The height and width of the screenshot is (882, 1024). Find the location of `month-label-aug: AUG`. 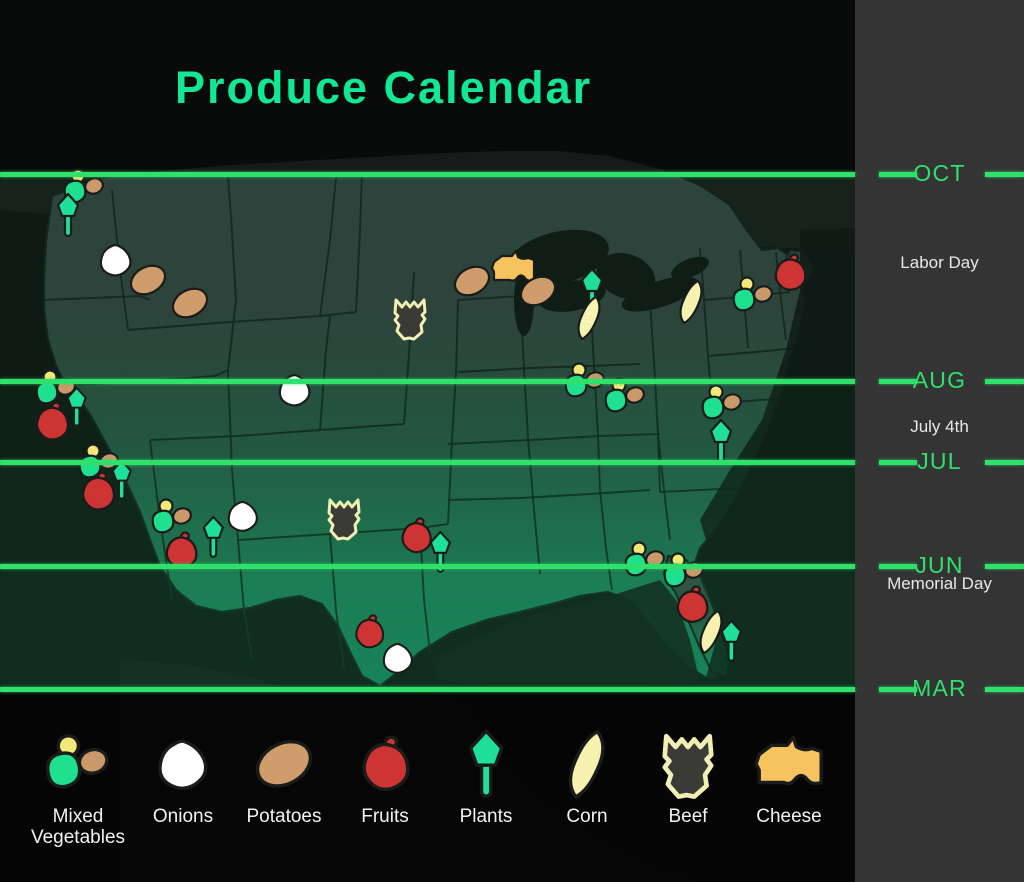

month-label-aug: AUG is located at coordinates (939, 380).